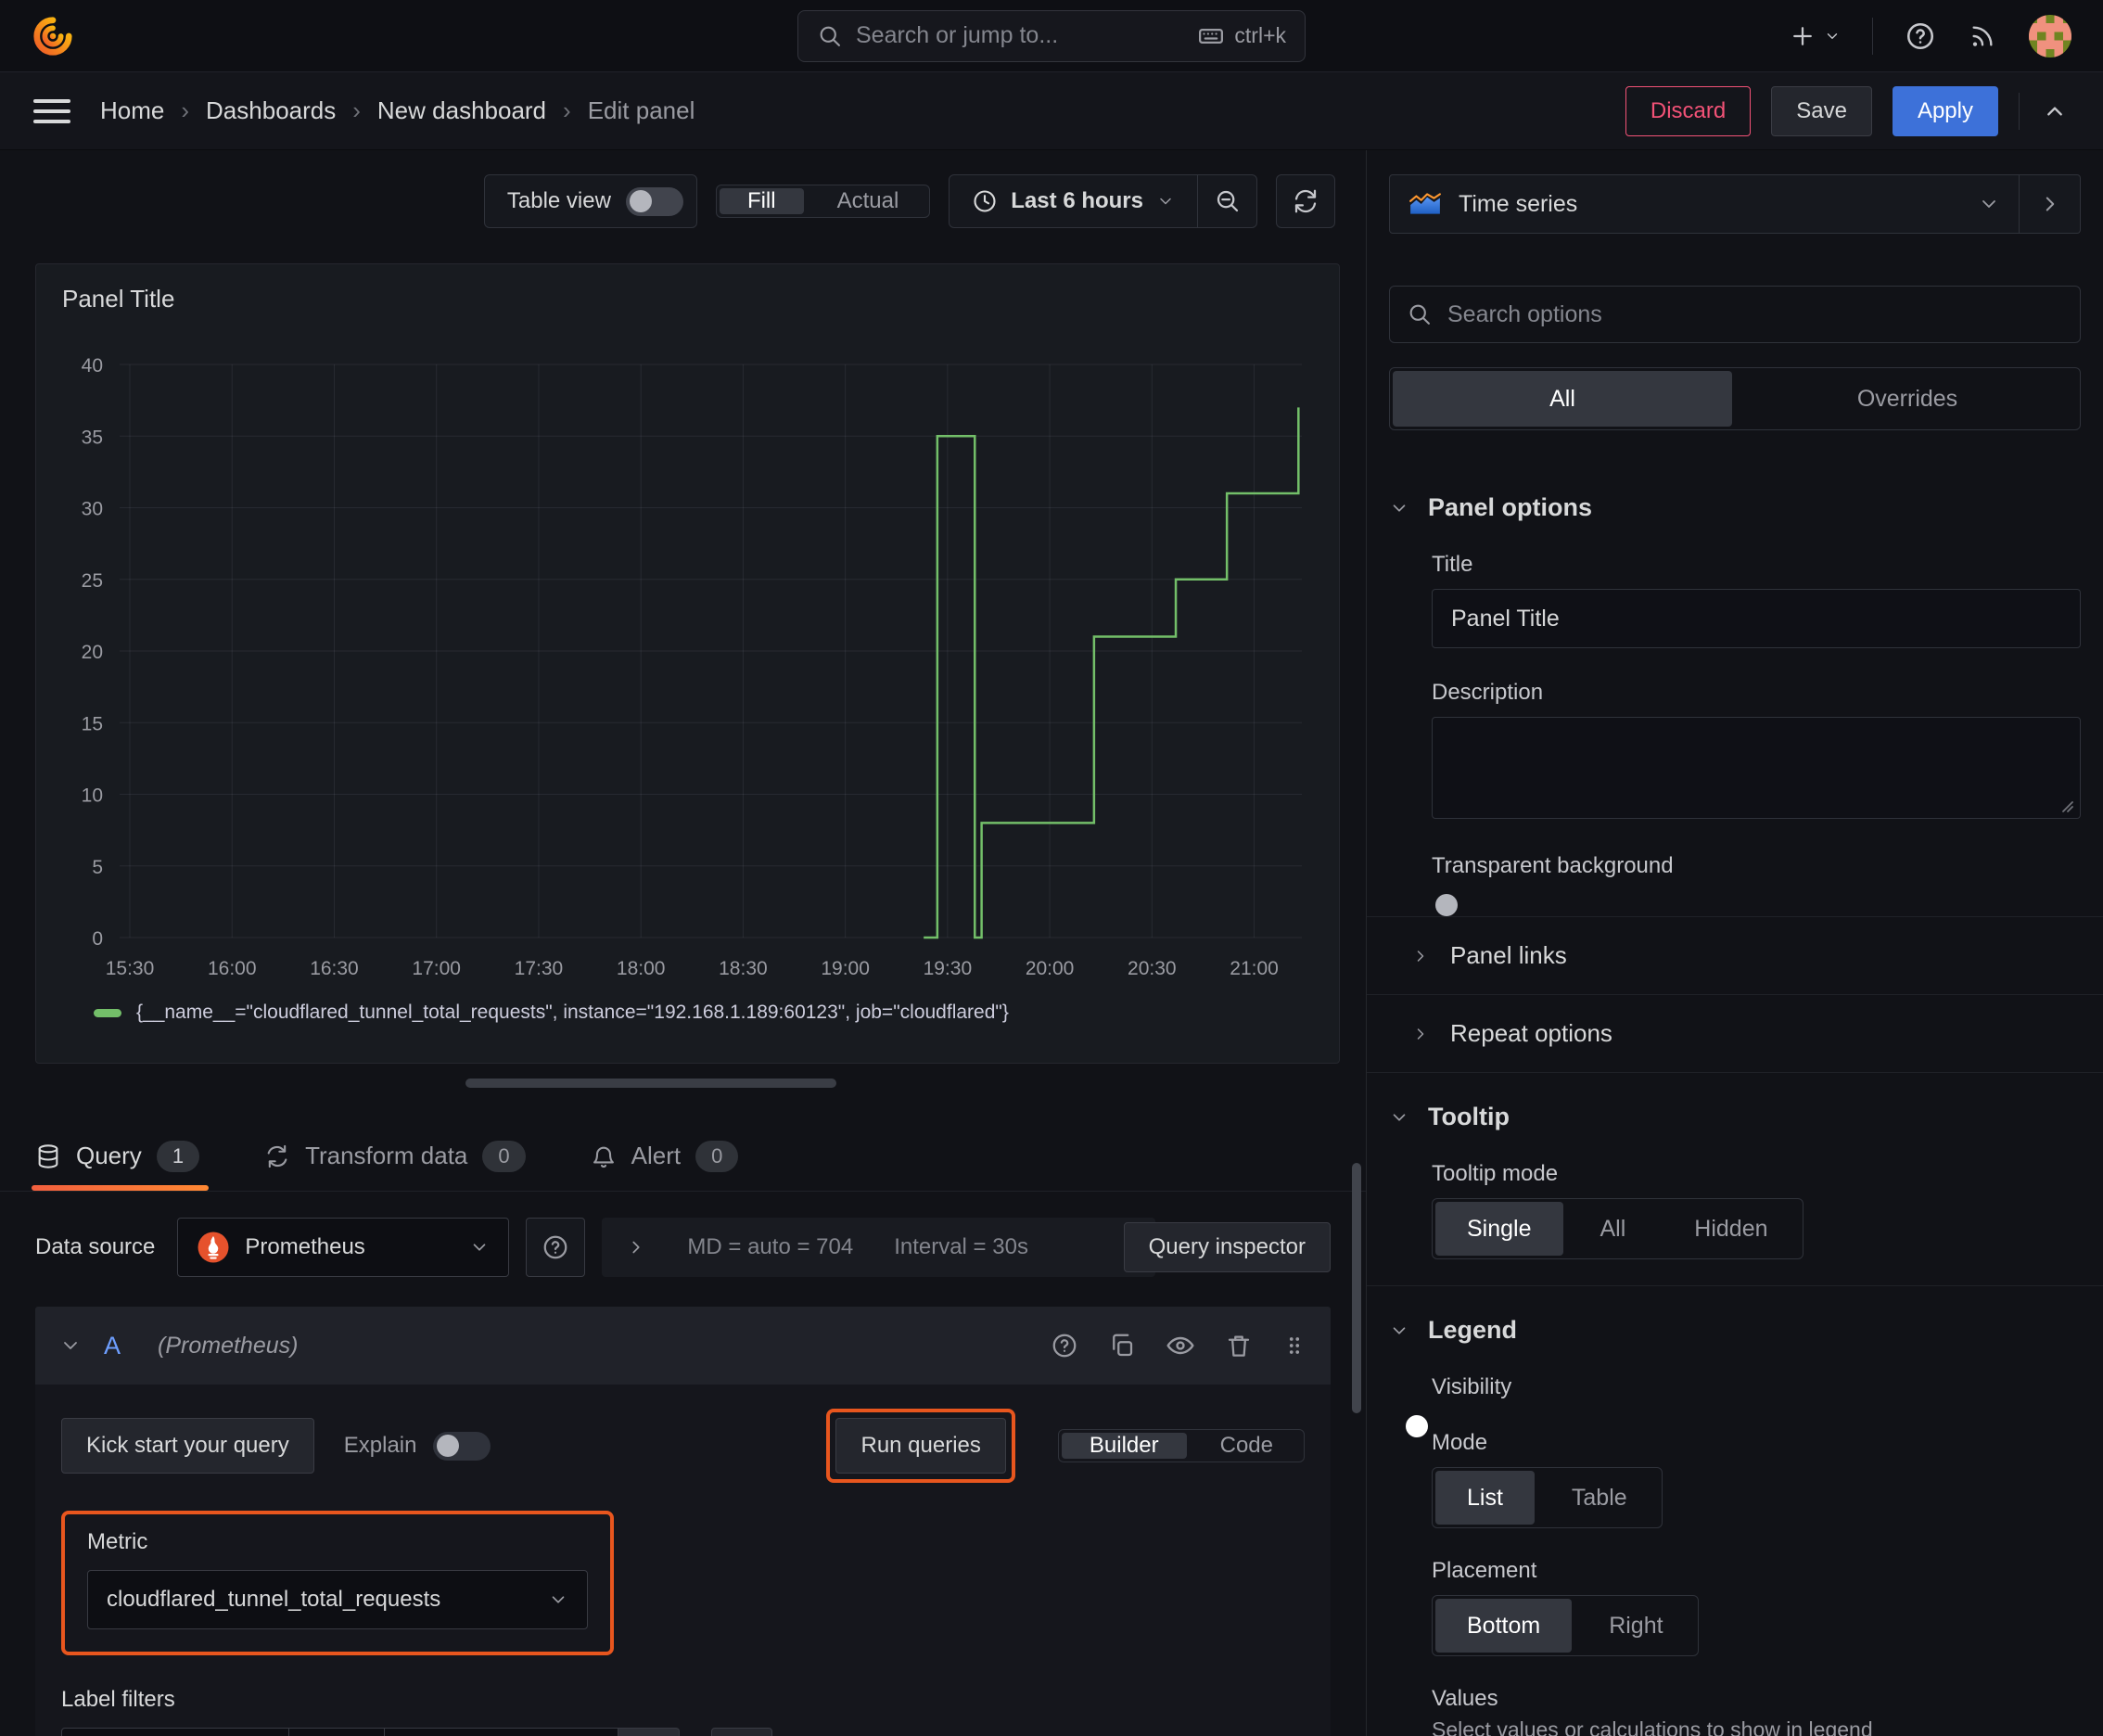 The height and width of the screenshot is (1736, 2103). Describe the element at coordinates (337, 1599) in the screenshot. I see `metric-select: cloudflared_tunnel_total_requests` at that location.